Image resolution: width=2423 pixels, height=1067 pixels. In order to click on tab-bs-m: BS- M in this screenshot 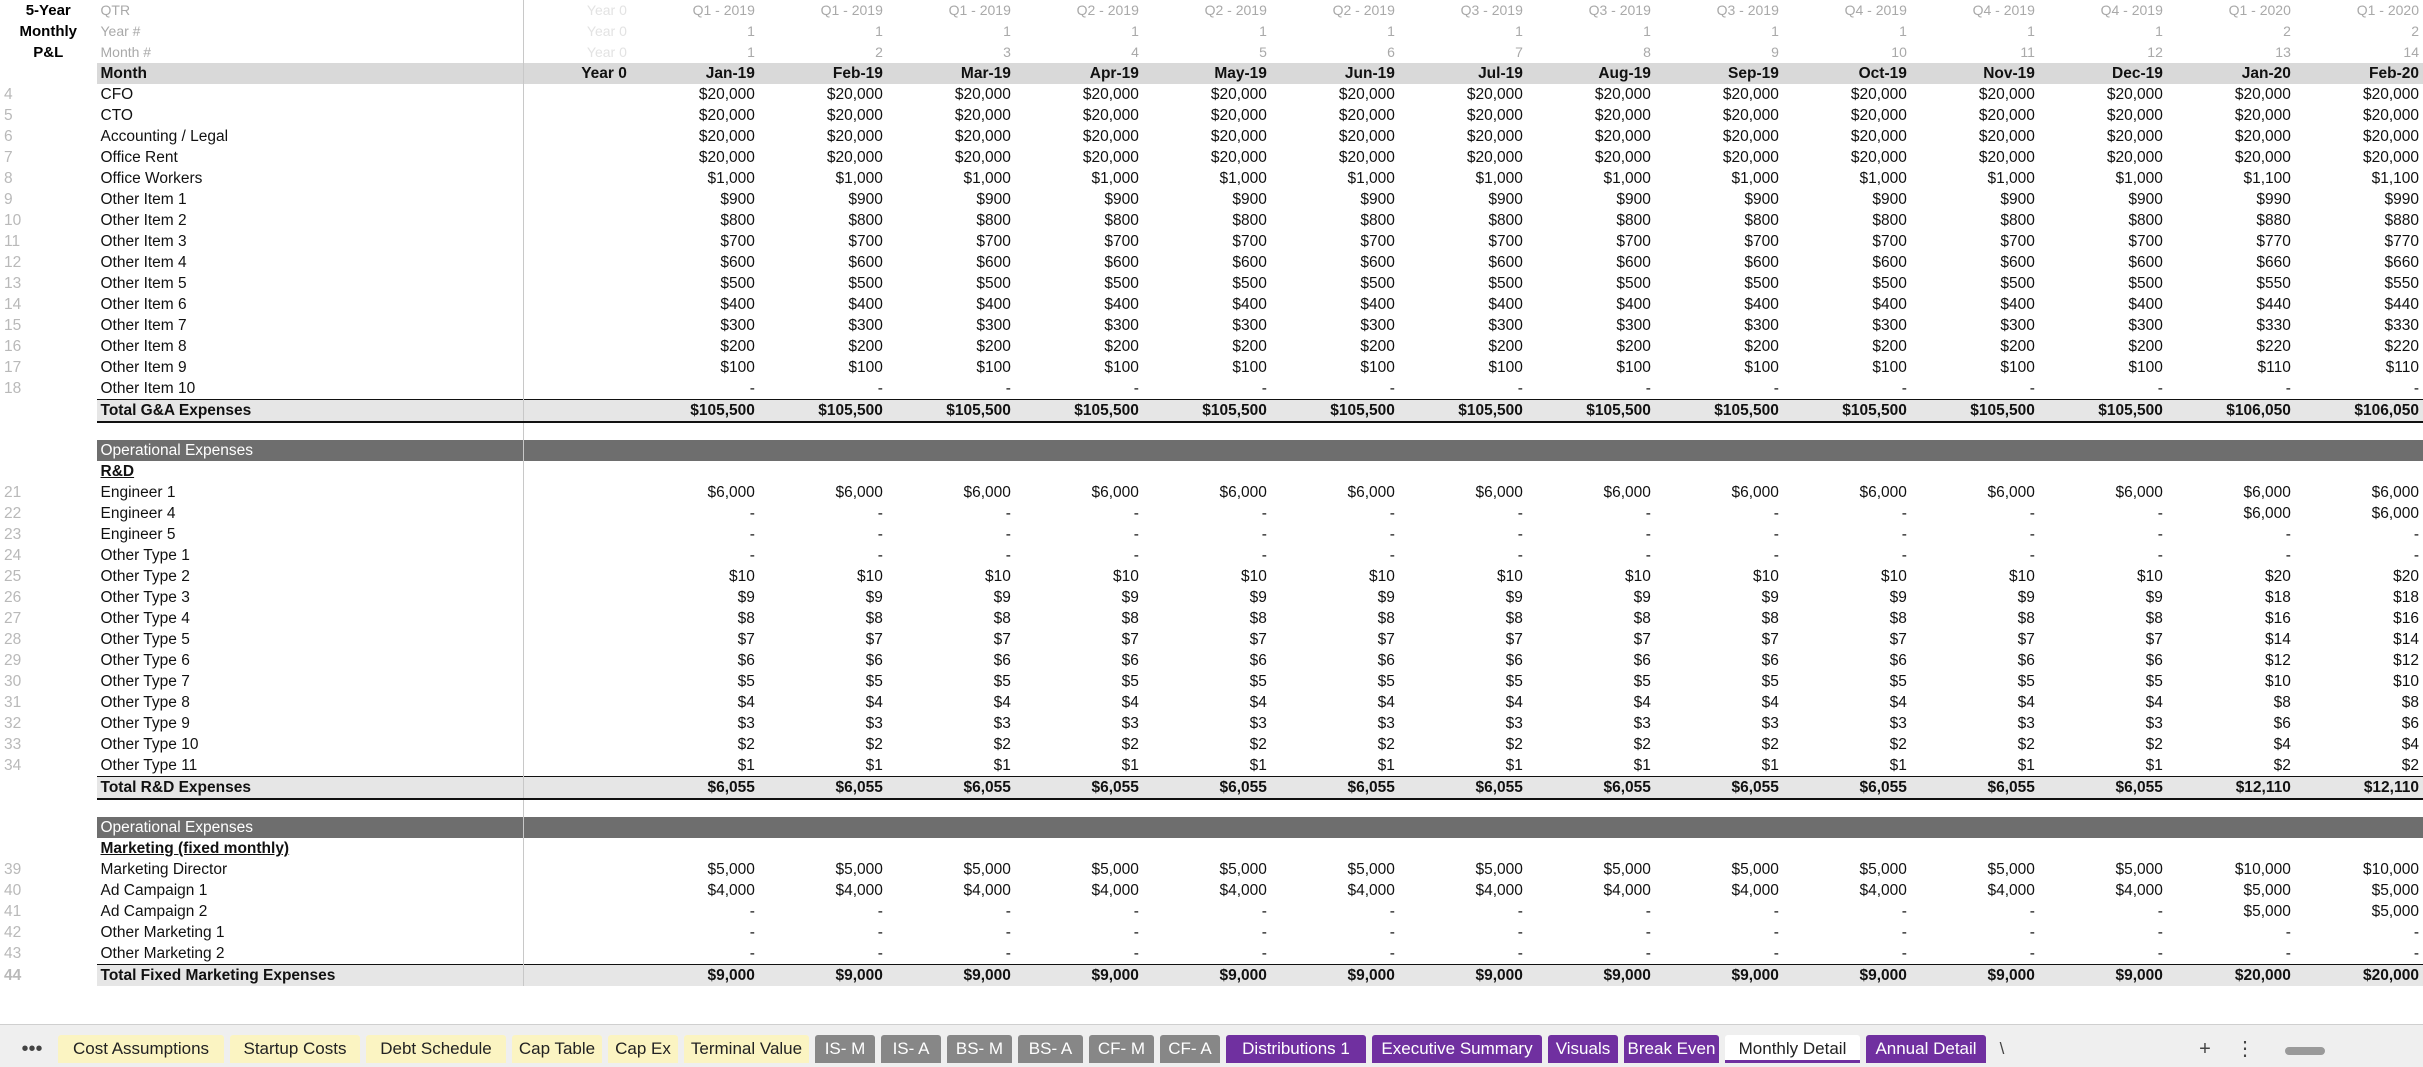, I will do `click(979, 1049)`.